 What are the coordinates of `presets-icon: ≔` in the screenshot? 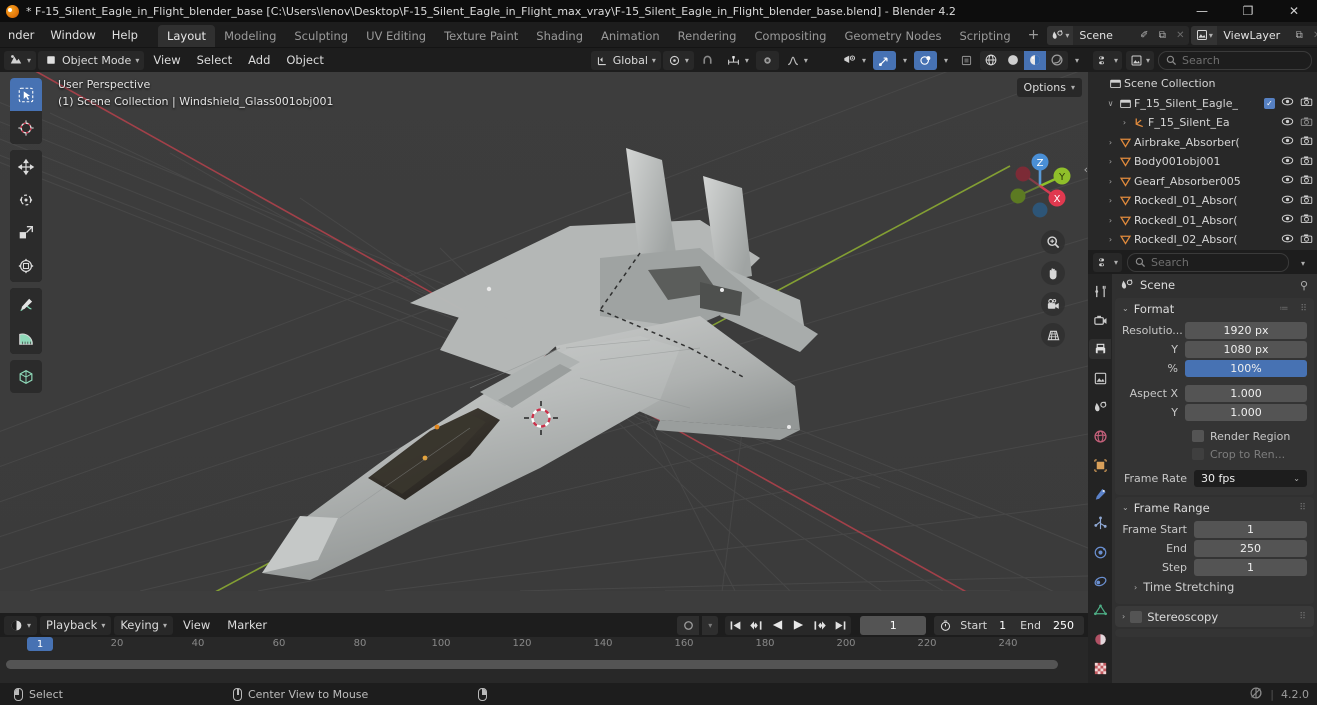 It's located at (1284, 309).